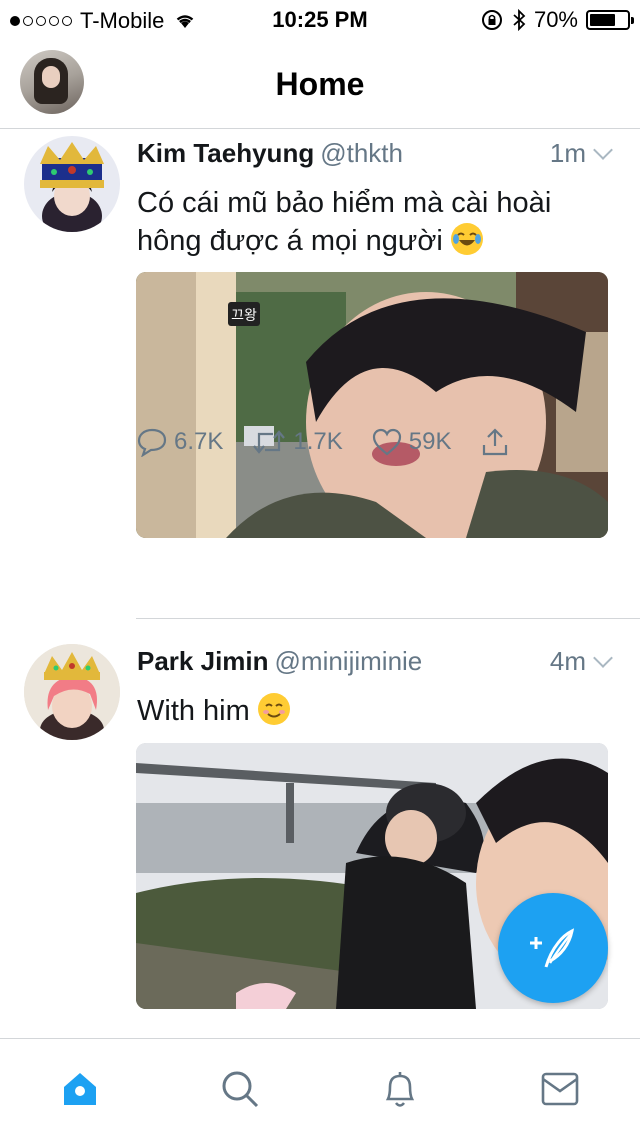 Image resolution: width=640 pixels, height=1137 pixels. I want to click on navigation-bar: Home, so click(320, 84).